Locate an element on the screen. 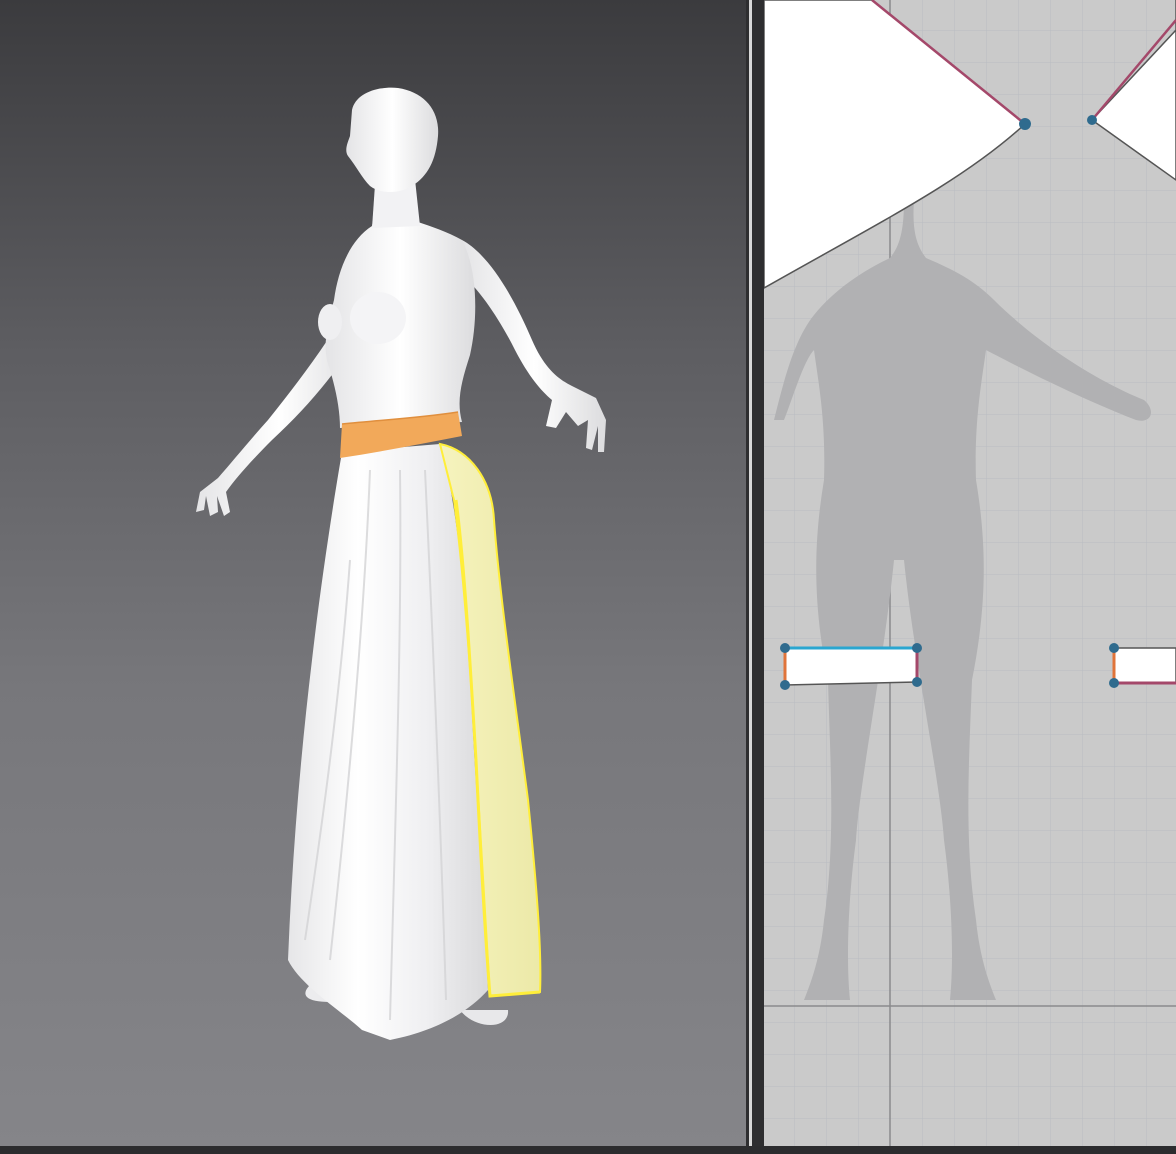  waistband-piece-left is located at coordinates (851, 666).